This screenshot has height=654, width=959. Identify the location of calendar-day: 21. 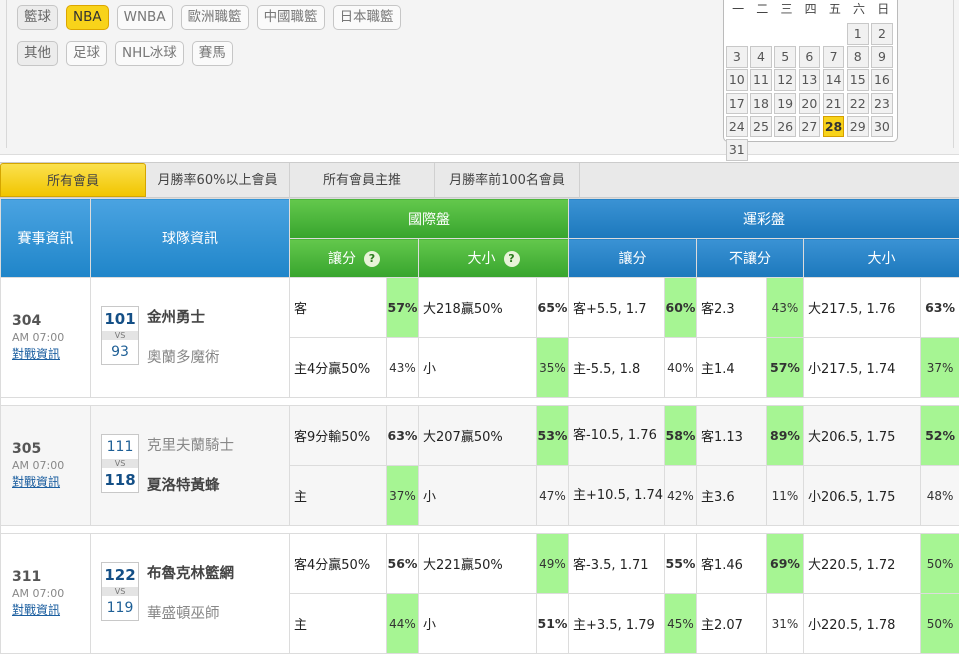
(834, 104).